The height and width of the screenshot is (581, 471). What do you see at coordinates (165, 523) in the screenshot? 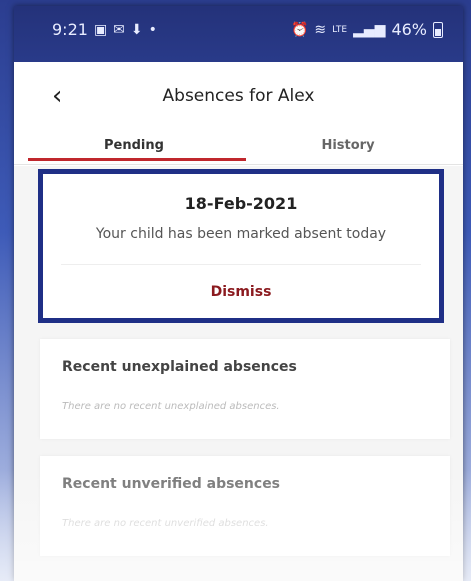
I see `section-empty-text: There are no recent unverified absences.` at bounding box center [165, 523].